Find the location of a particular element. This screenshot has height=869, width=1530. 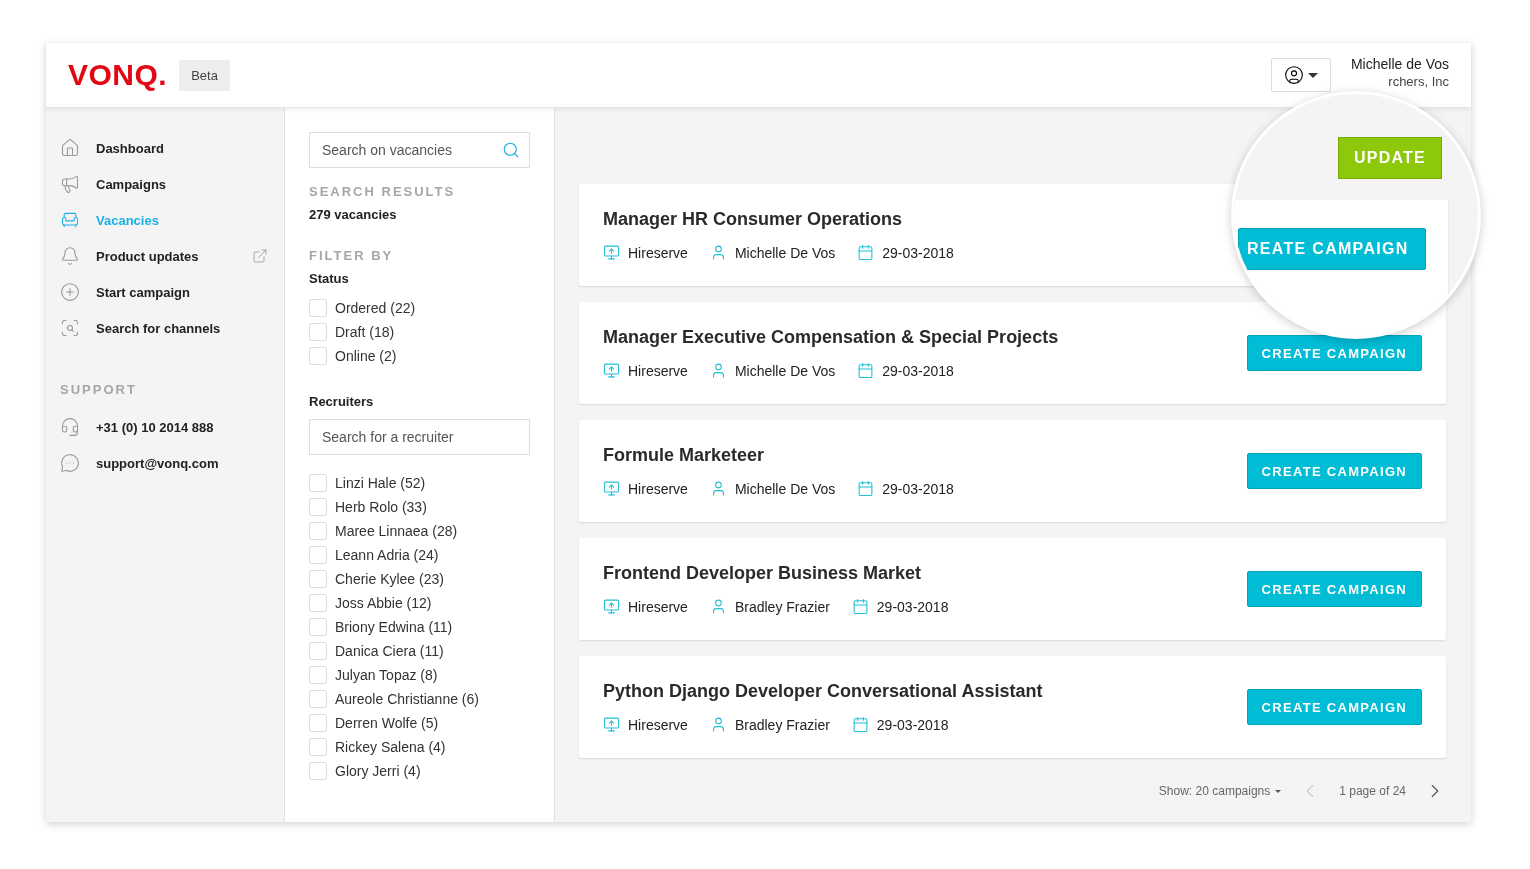

vacancy-title: Manager HR Consumer Operations is located at coordinates (753, 219).